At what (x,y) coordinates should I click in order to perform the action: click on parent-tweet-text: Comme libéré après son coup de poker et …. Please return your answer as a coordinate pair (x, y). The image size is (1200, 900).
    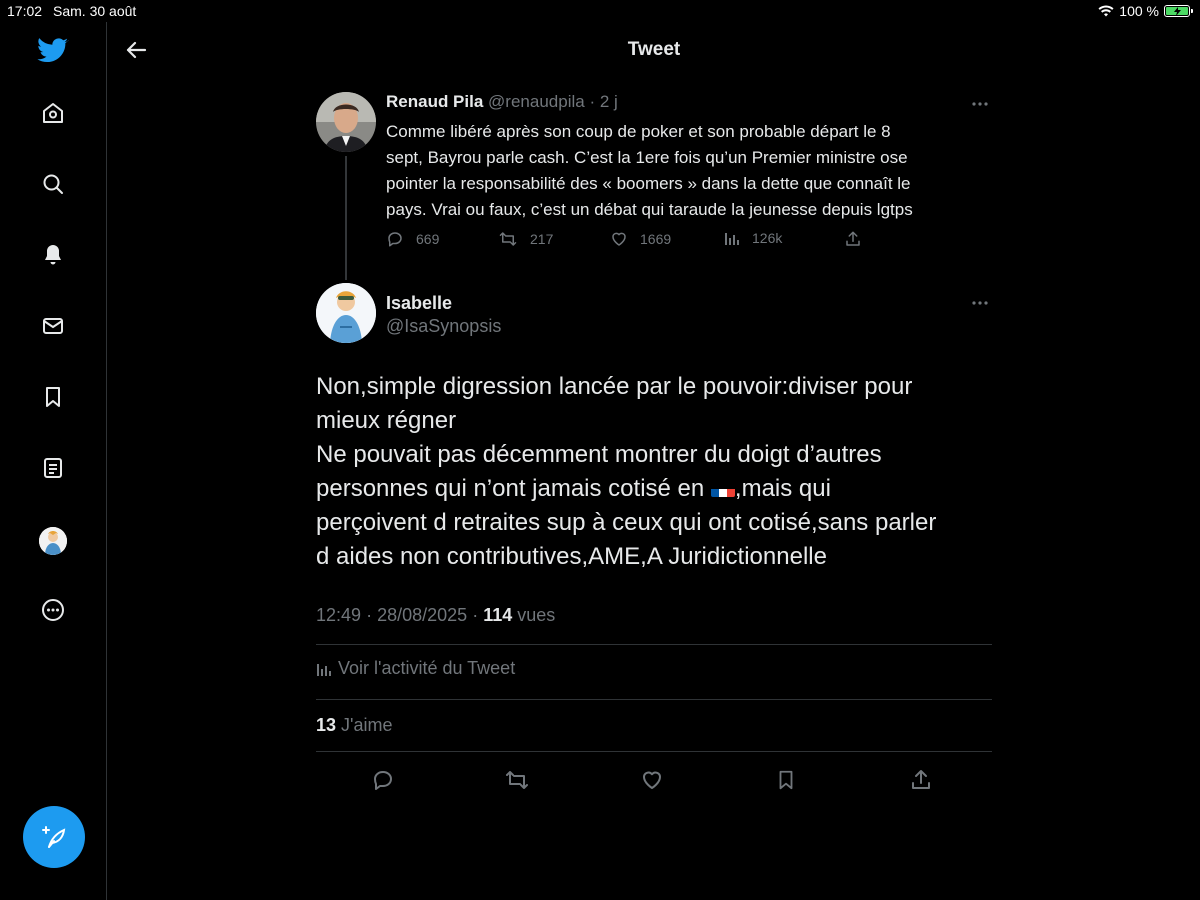
    Looking at the image, I should click on (686, 171).